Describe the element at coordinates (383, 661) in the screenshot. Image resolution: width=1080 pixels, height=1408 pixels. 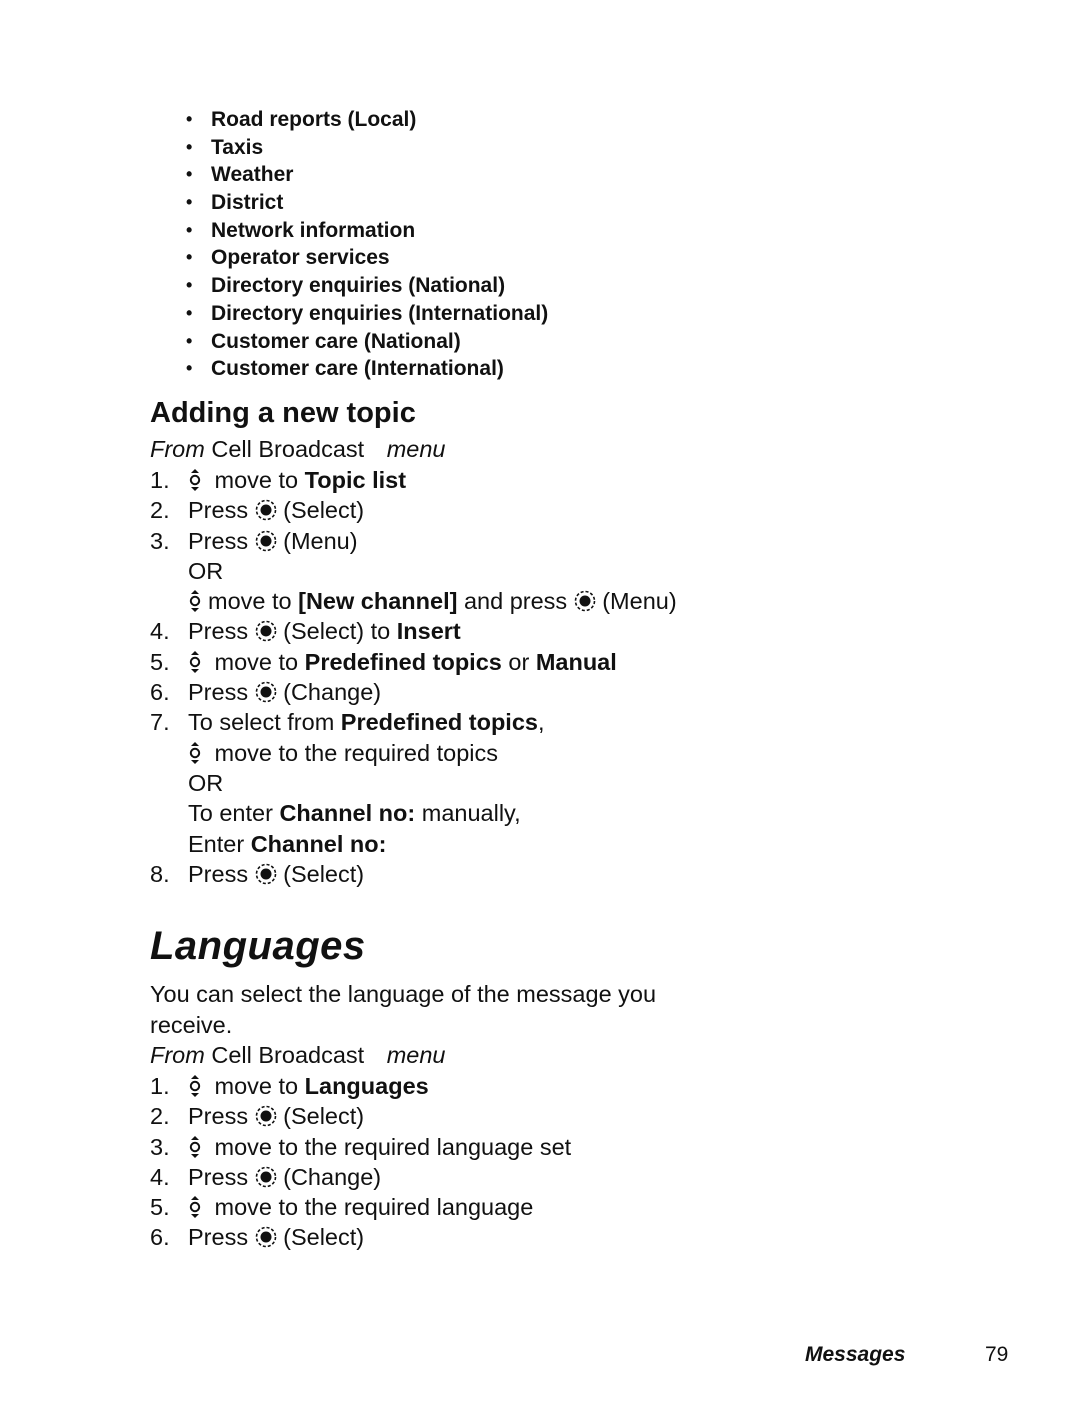
I see `step: 5. move to Predefined topics or Manual` at that location.